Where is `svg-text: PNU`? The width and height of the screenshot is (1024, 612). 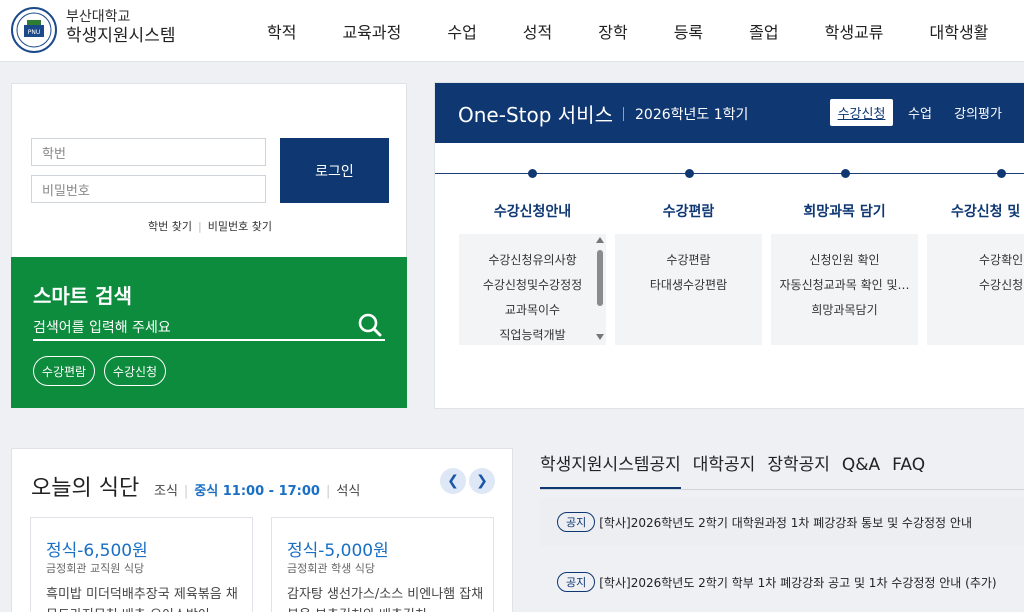
svg-text: PNU is located at coordinates (34, 32).